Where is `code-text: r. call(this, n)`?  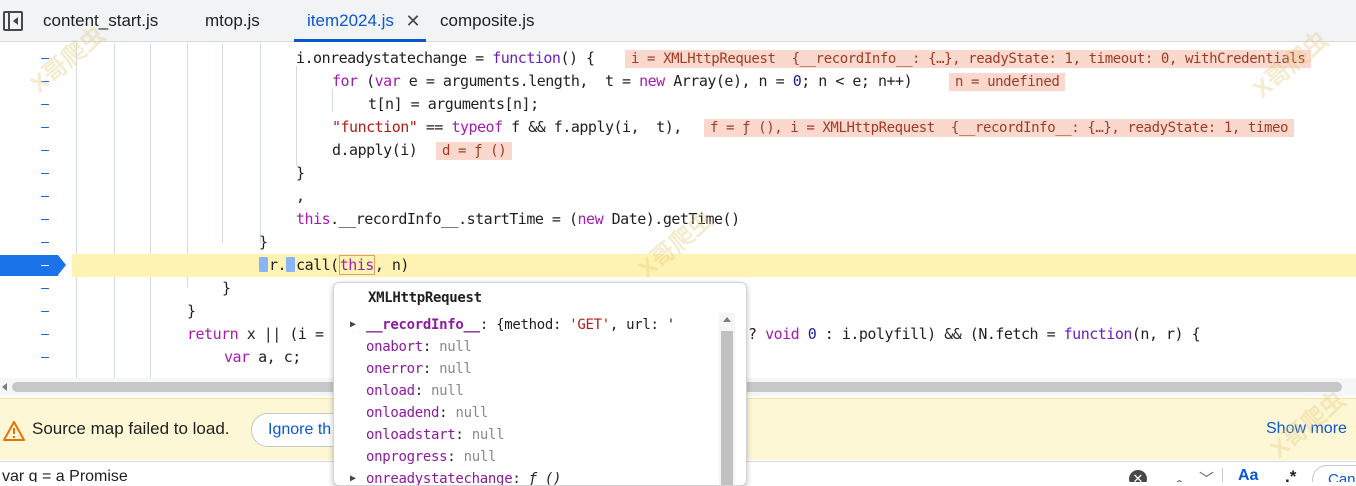 code-text: r. call(this, n) is located at coordinates (334, 265).